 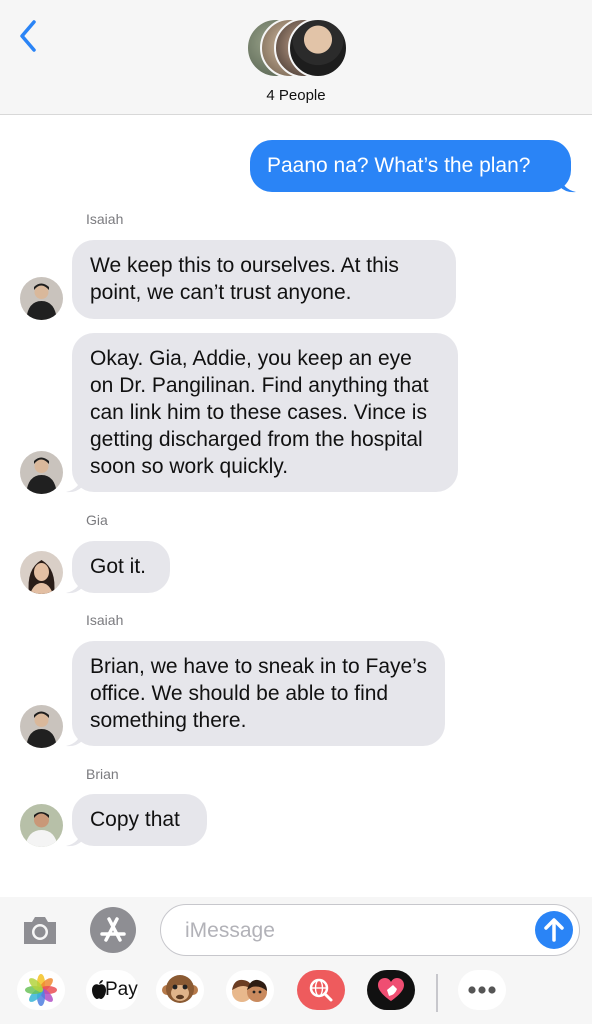 I want to click on camera-button, so click(x=40, y=930).